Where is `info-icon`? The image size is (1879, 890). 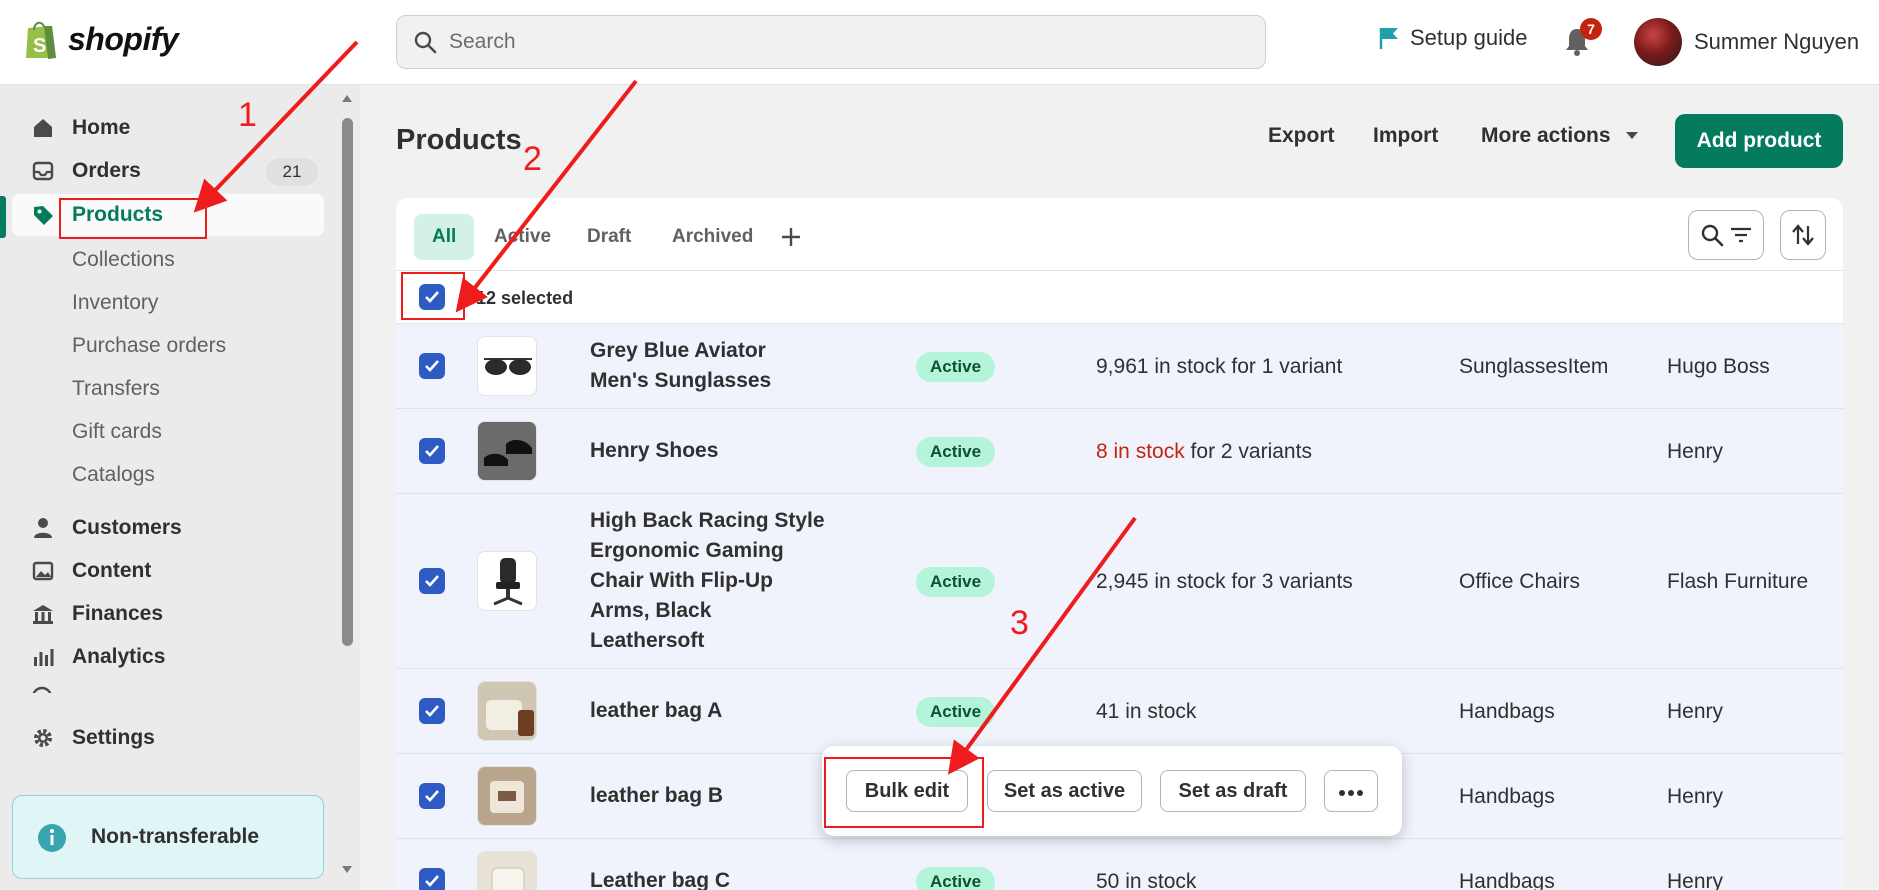 info-icon is located at coordinates (52, 838).